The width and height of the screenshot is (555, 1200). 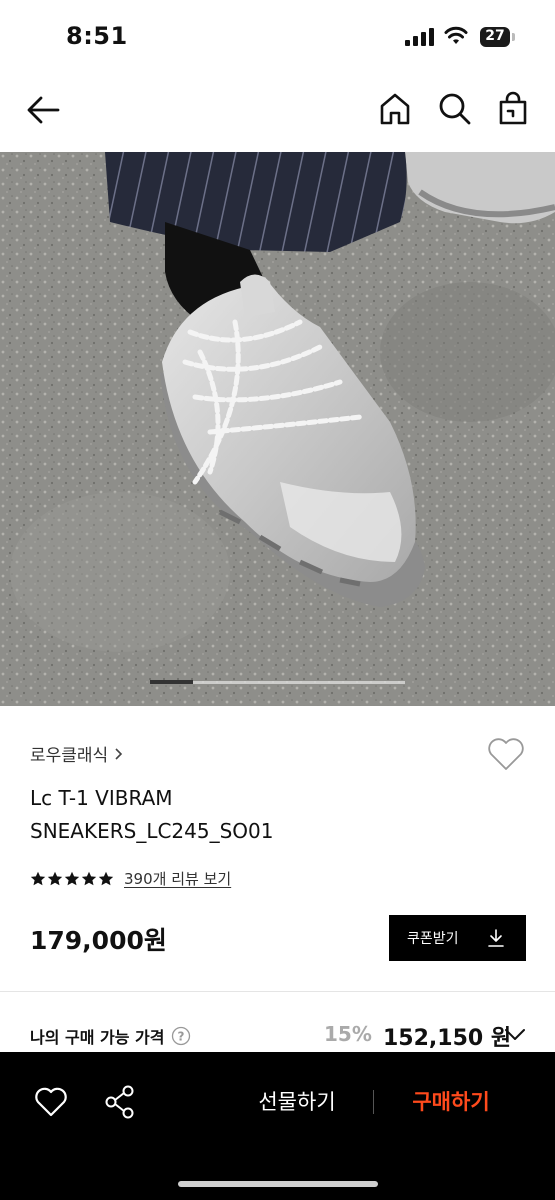 I want to click on discount-rate: 15%, so click(x=348, y=1034).